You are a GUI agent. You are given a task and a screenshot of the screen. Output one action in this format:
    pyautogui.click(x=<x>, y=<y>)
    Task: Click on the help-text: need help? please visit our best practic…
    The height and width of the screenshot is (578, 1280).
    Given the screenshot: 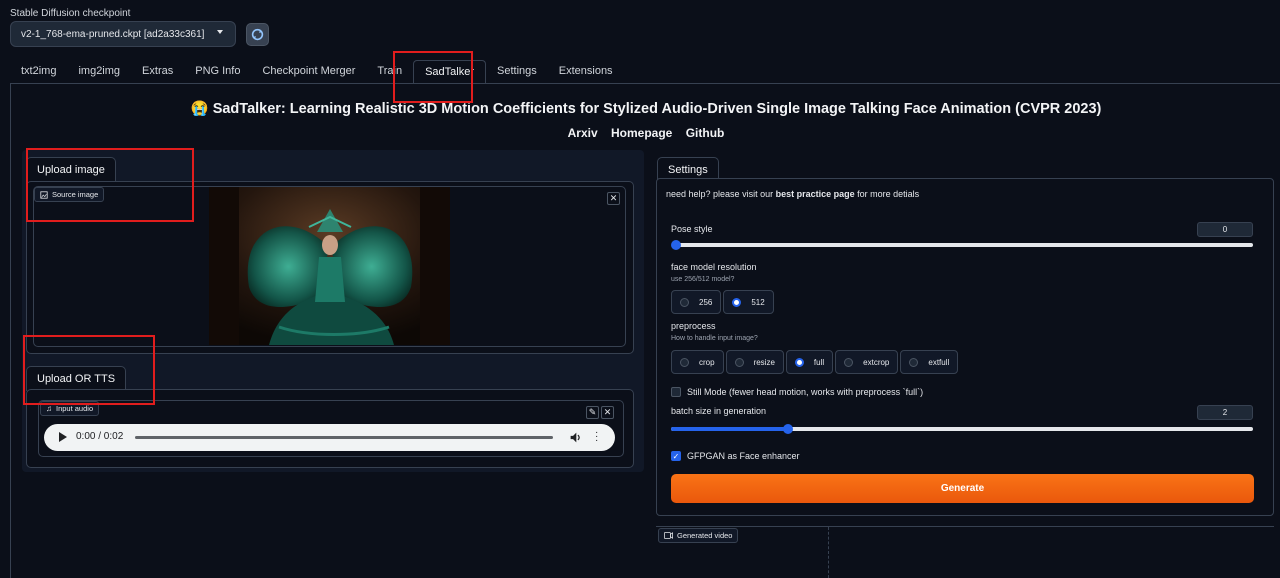 What is the action you would take?
    pyautogui.click(x=792, y=194)
    